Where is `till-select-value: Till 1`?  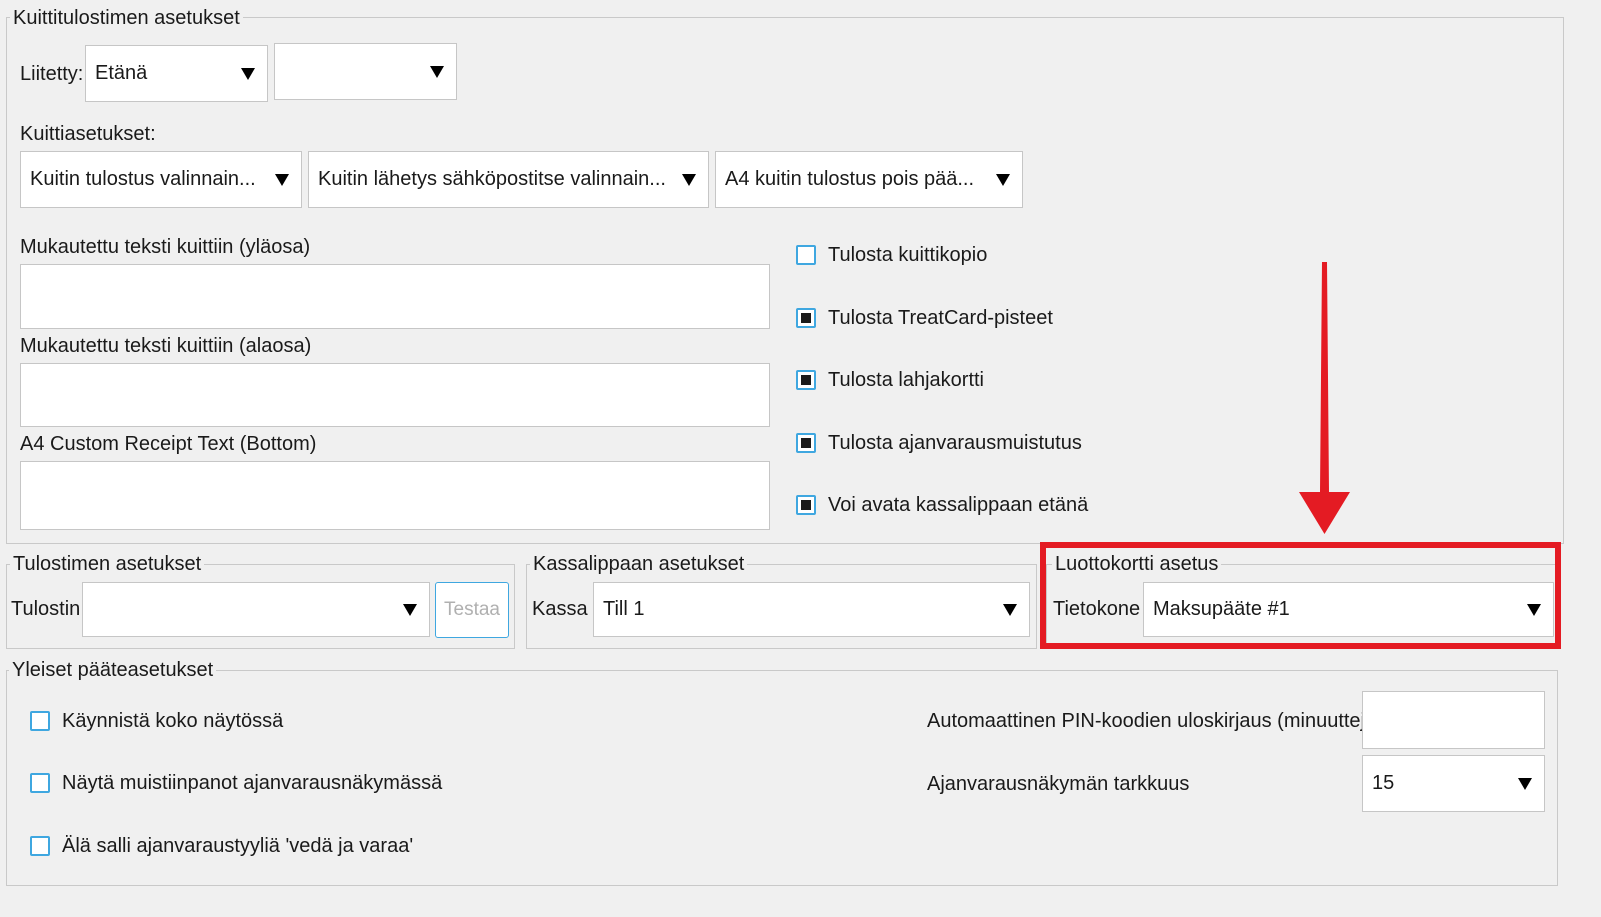
till-select-value: Till 1 is located at coordinates (624, 609).